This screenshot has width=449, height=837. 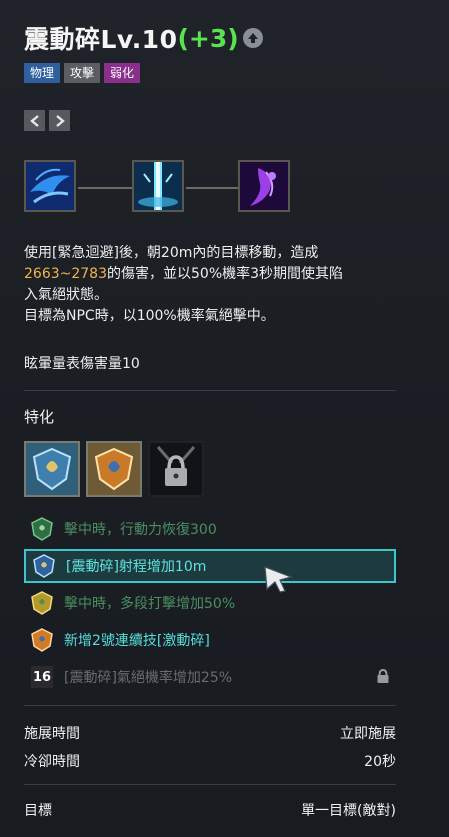 What do you see at coordinates (149, 316) in the screenshot?
I see `description-line: 目標為NPC時，以100%機率氣絕擊中。` at bounding box center [149, 316].